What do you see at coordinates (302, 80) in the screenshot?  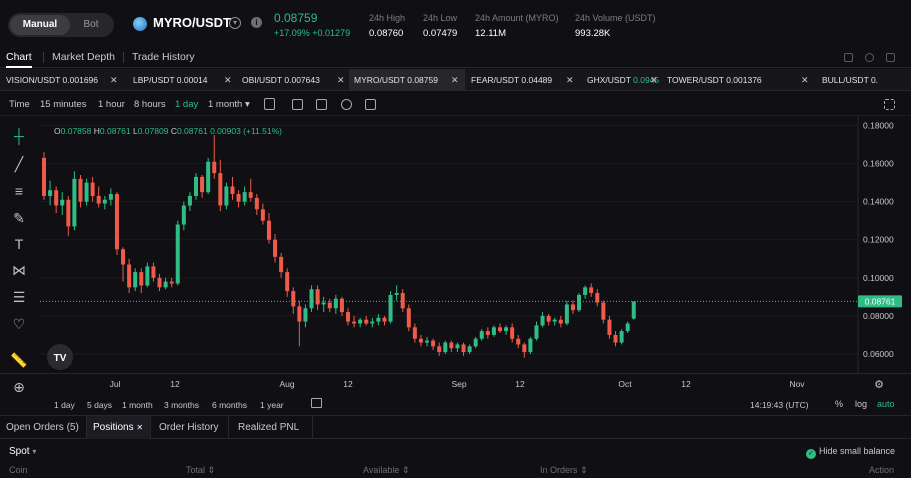 I see `pair-tab-price: 0.007643` at bounding box center [302, 80].